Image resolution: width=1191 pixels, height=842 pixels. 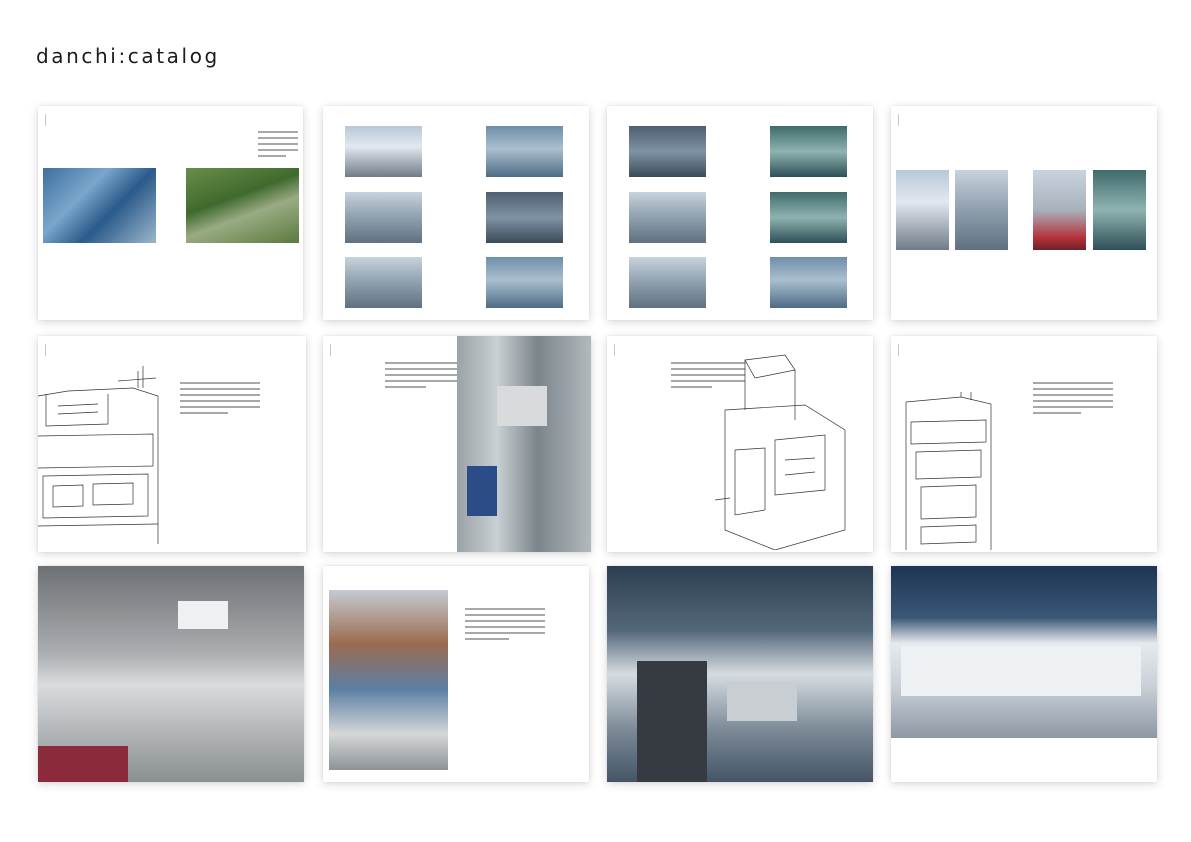 What do you see at coordinates (128, 56) in the screenshot?
I see `page-title: danchi:catalog` at bounding box center [128, 56].